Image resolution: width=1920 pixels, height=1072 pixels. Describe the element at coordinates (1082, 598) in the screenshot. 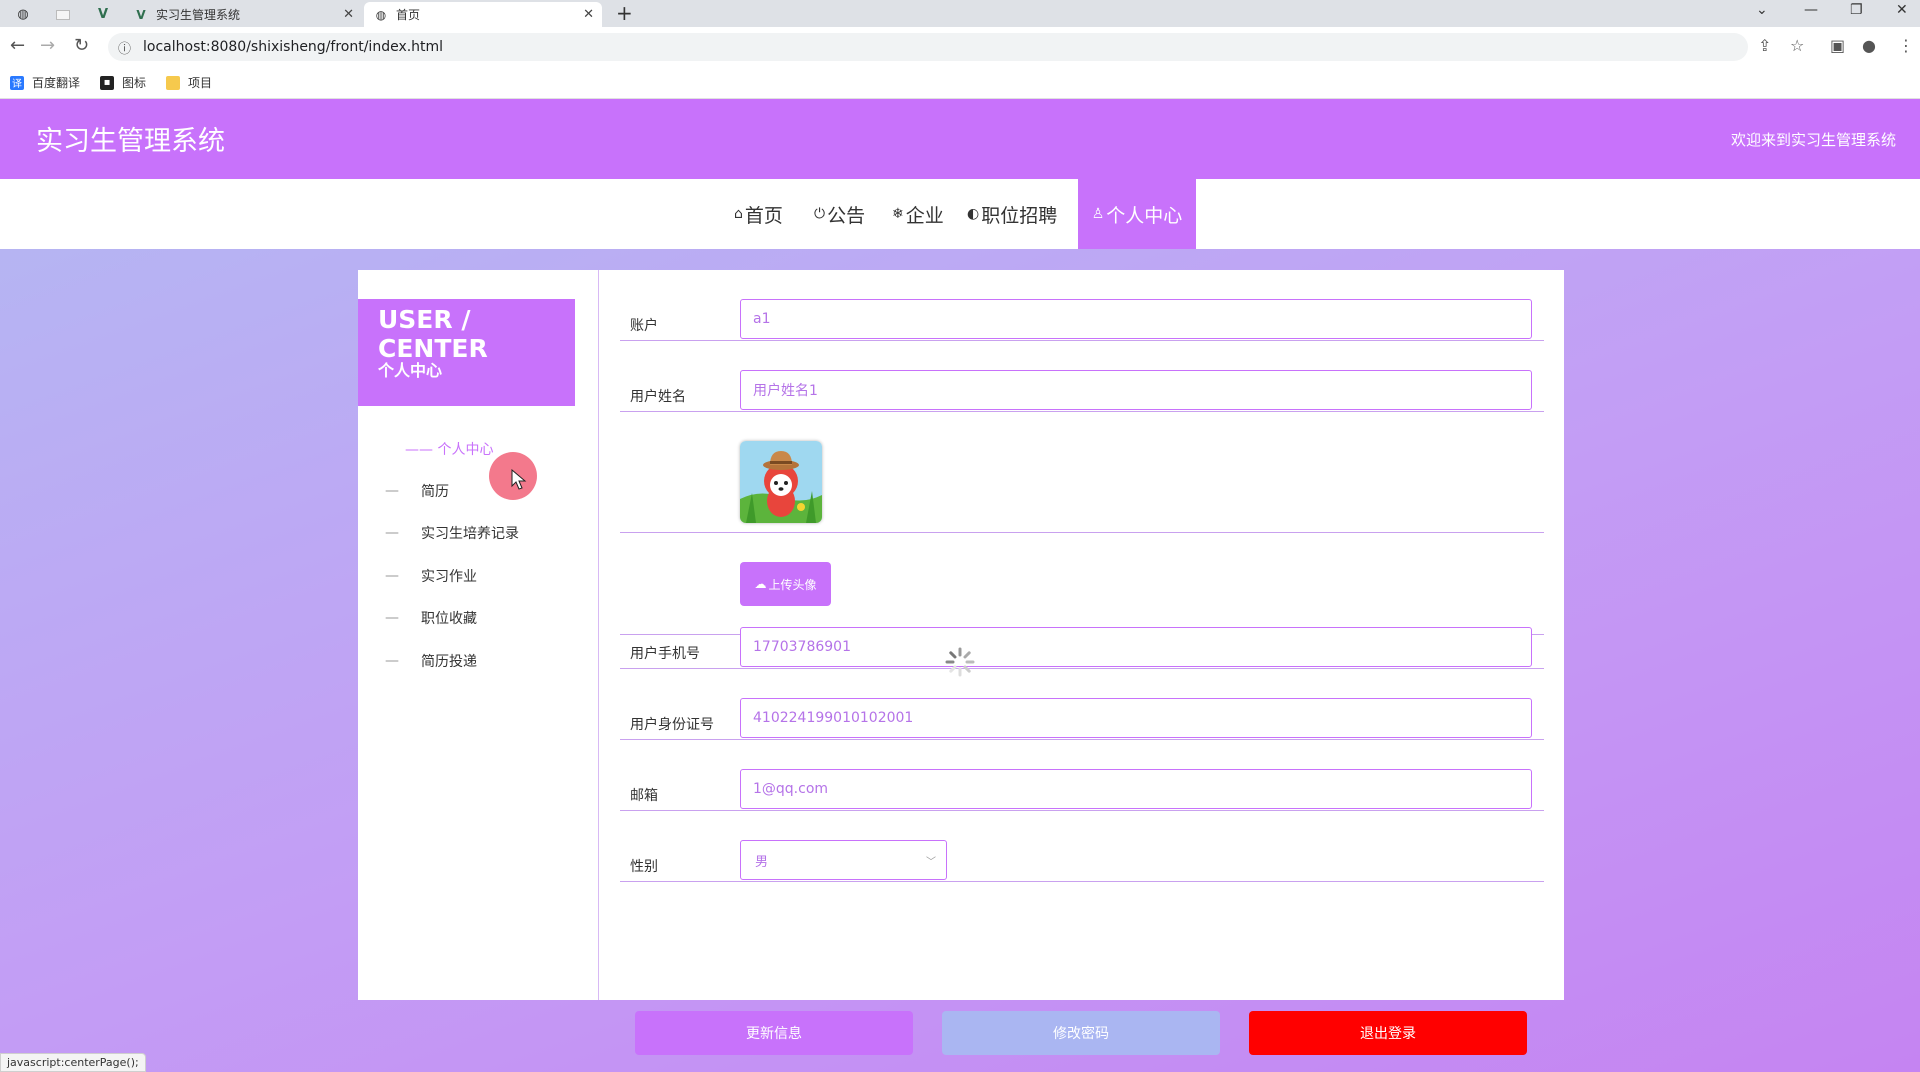

I see `upload-row: ☁ 上传头像` at that location.